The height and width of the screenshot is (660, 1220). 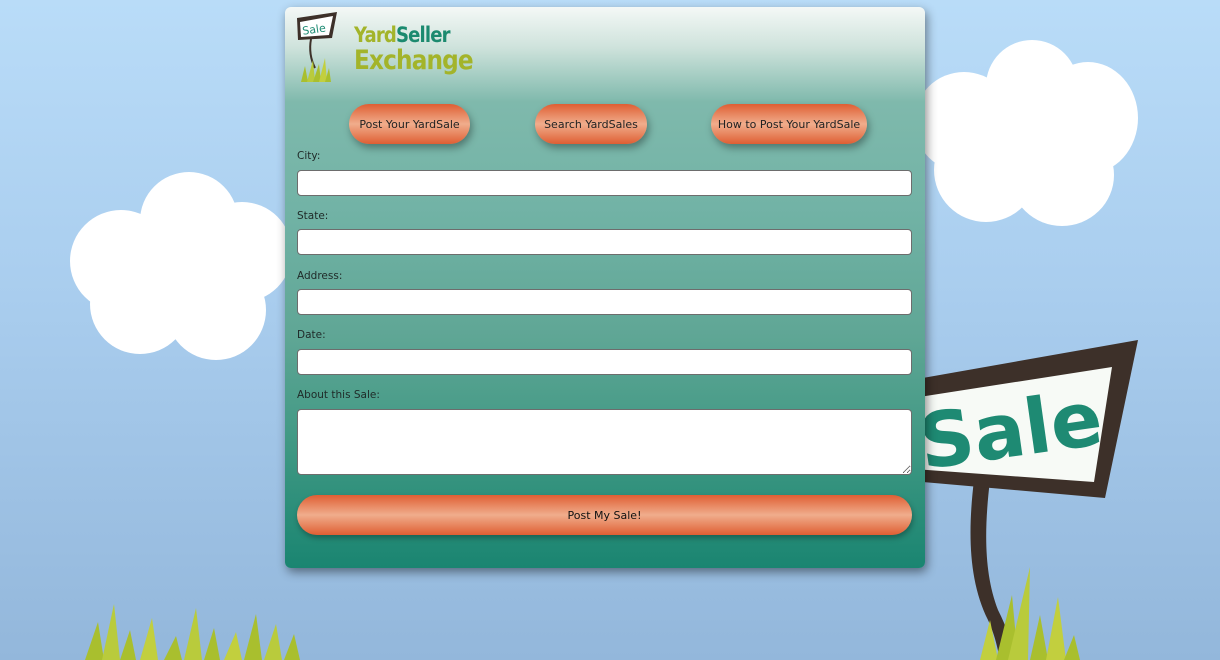 I want to click on about-sale-textarea, so click(x=604, y=442).